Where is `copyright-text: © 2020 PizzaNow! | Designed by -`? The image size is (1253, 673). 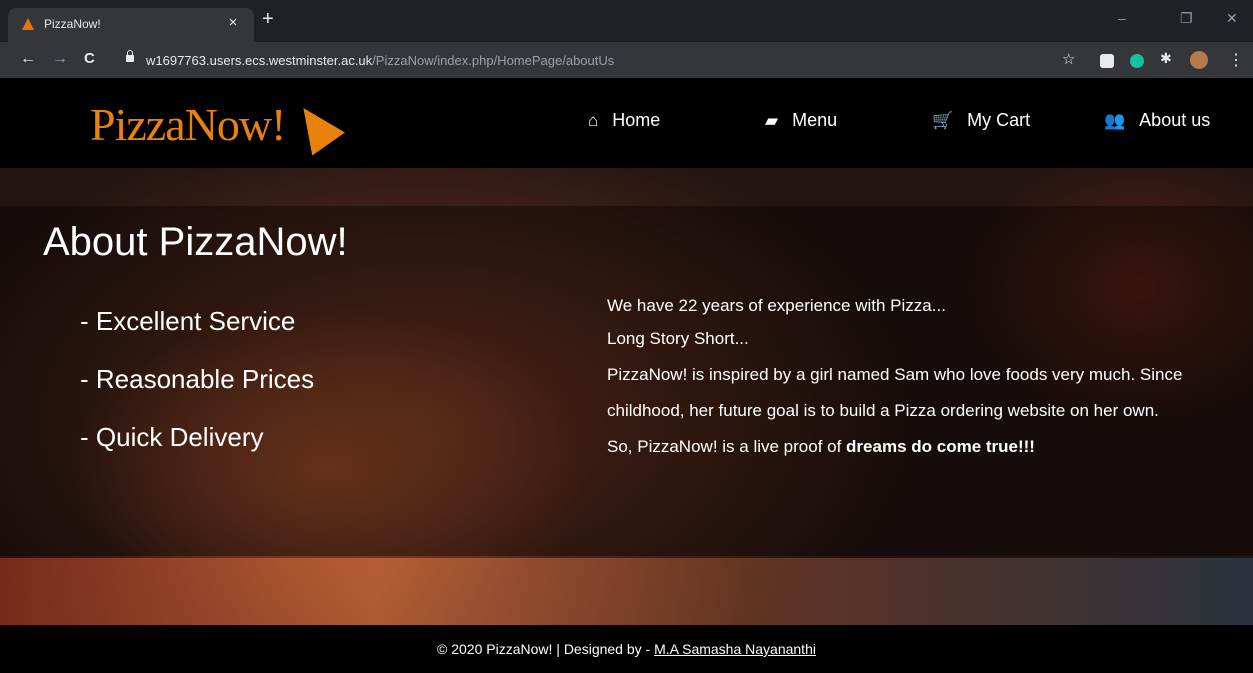 copyright-text: © 2020 PizzaNow! | Designed by - is located at coordinates (546, 649).